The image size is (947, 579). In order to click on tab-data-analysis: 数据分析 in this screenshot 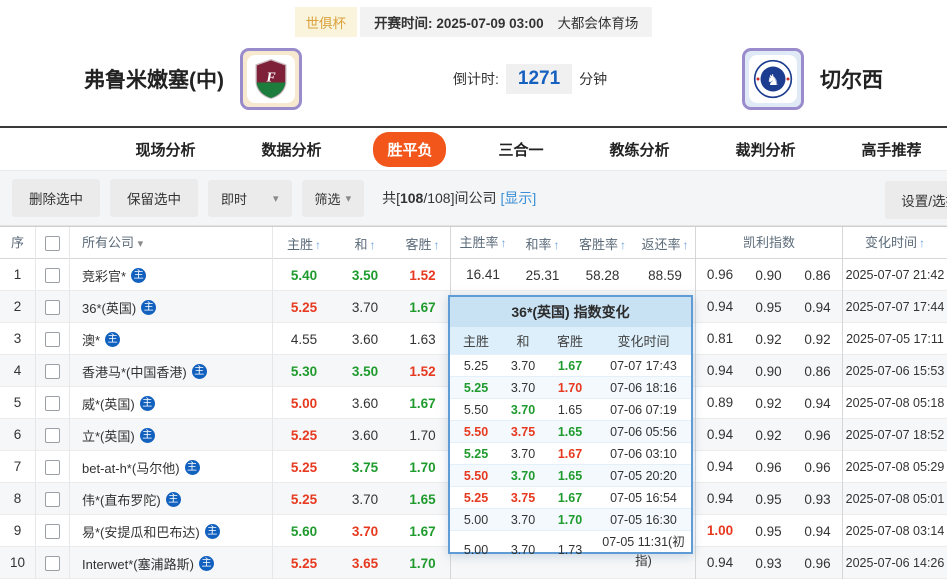, I will do `click(291, 149)`.